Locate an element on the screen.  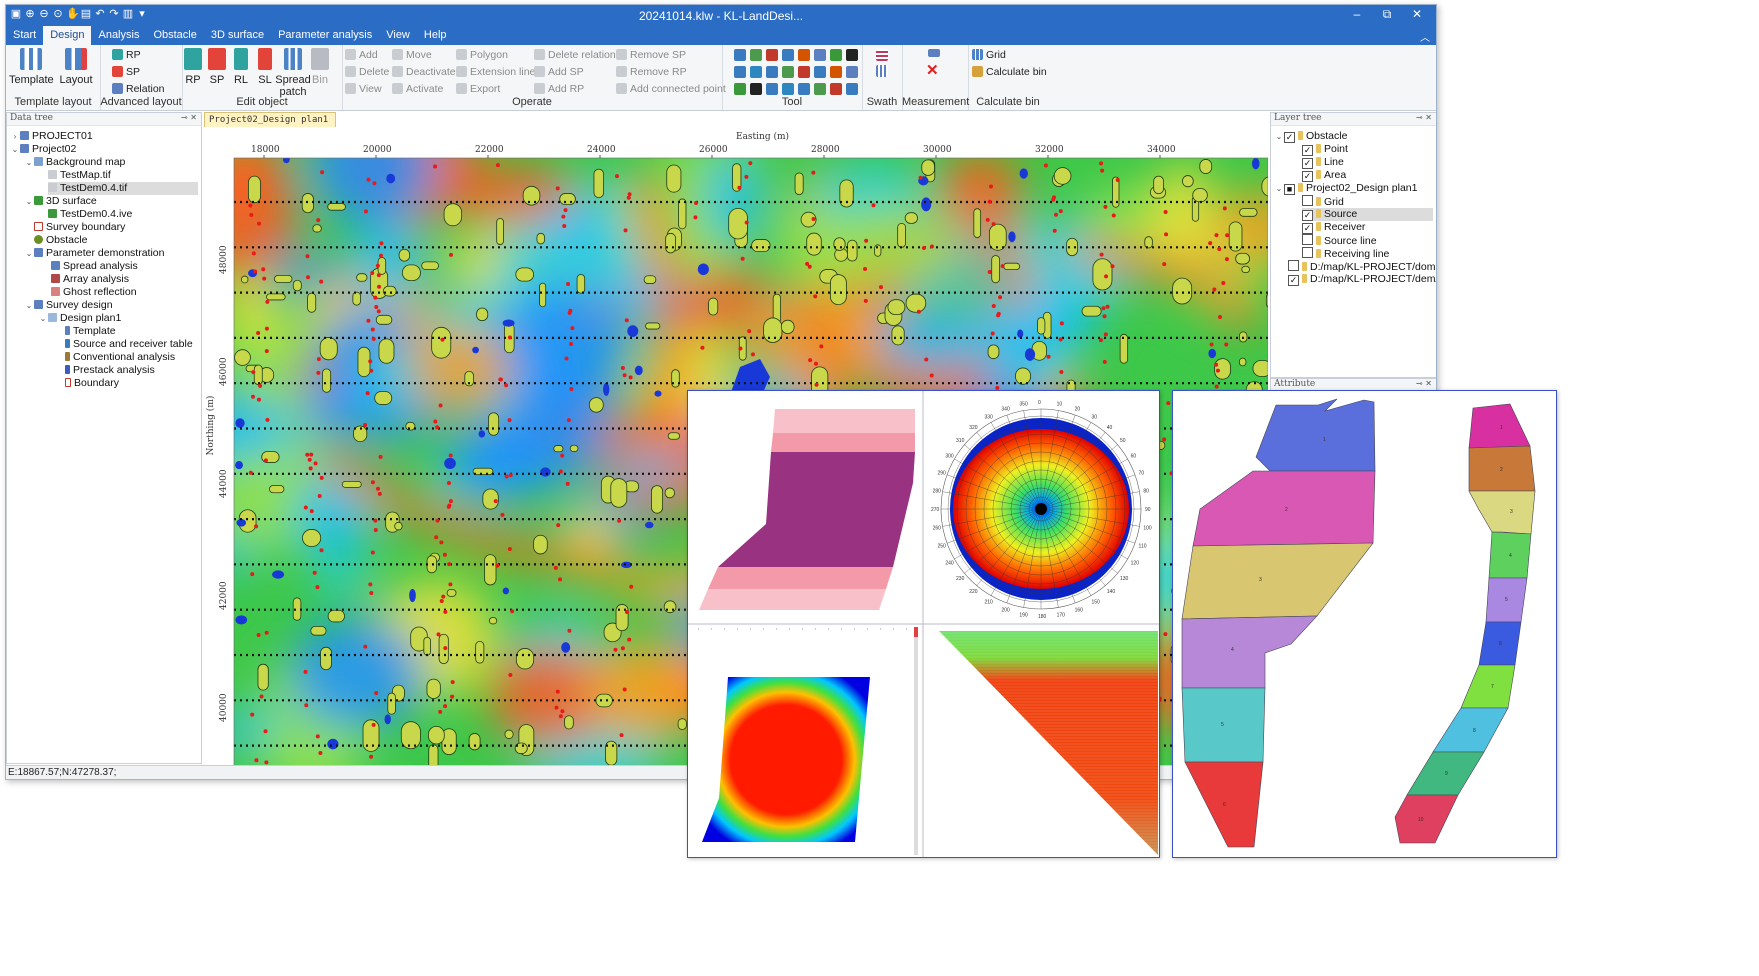
advanced-rp-button: RP is located at coordinates (126, 55).